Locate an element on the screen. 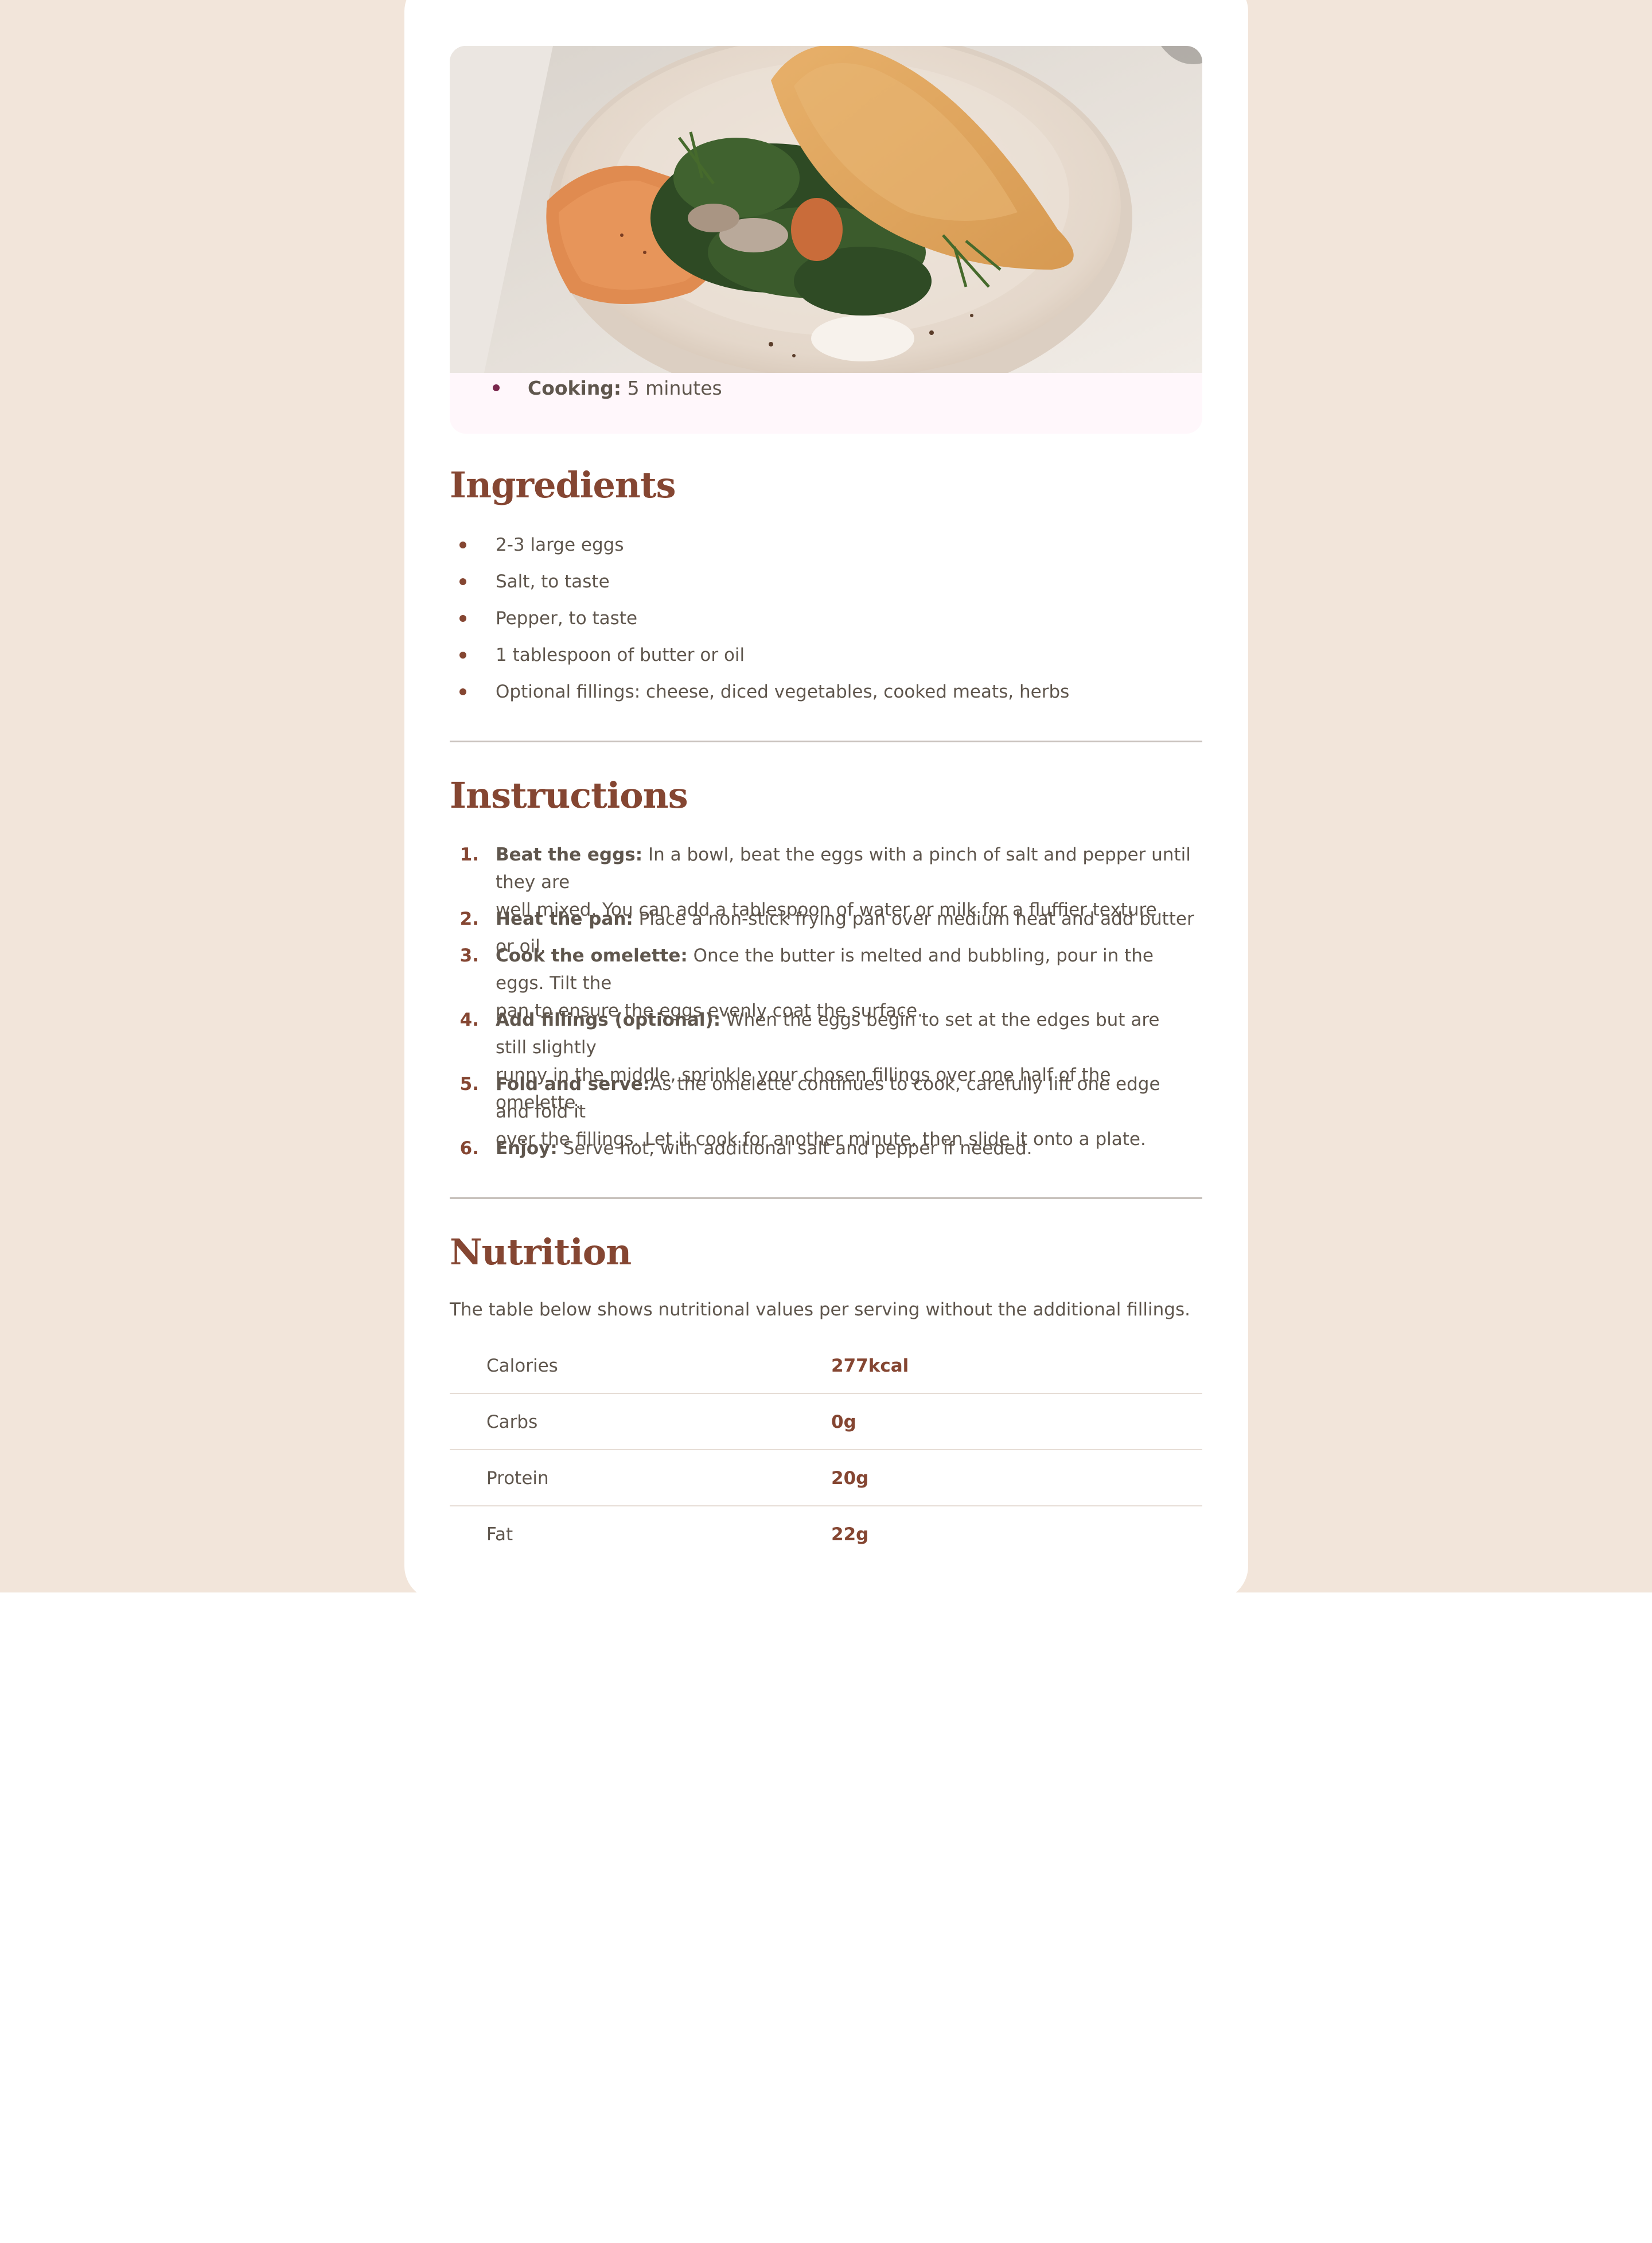 Image resolution: width=1652 pixels, height=2243 pixels. nutrition-value: 0g is located at coordinates (843, 1422).